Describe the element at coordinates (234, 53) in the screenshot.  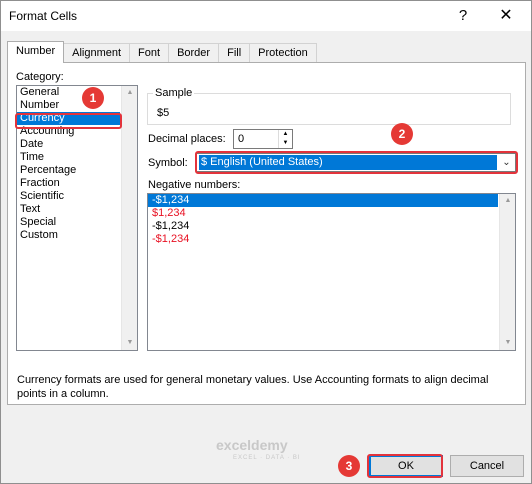
I see `tab-fill: Fill` at that location.